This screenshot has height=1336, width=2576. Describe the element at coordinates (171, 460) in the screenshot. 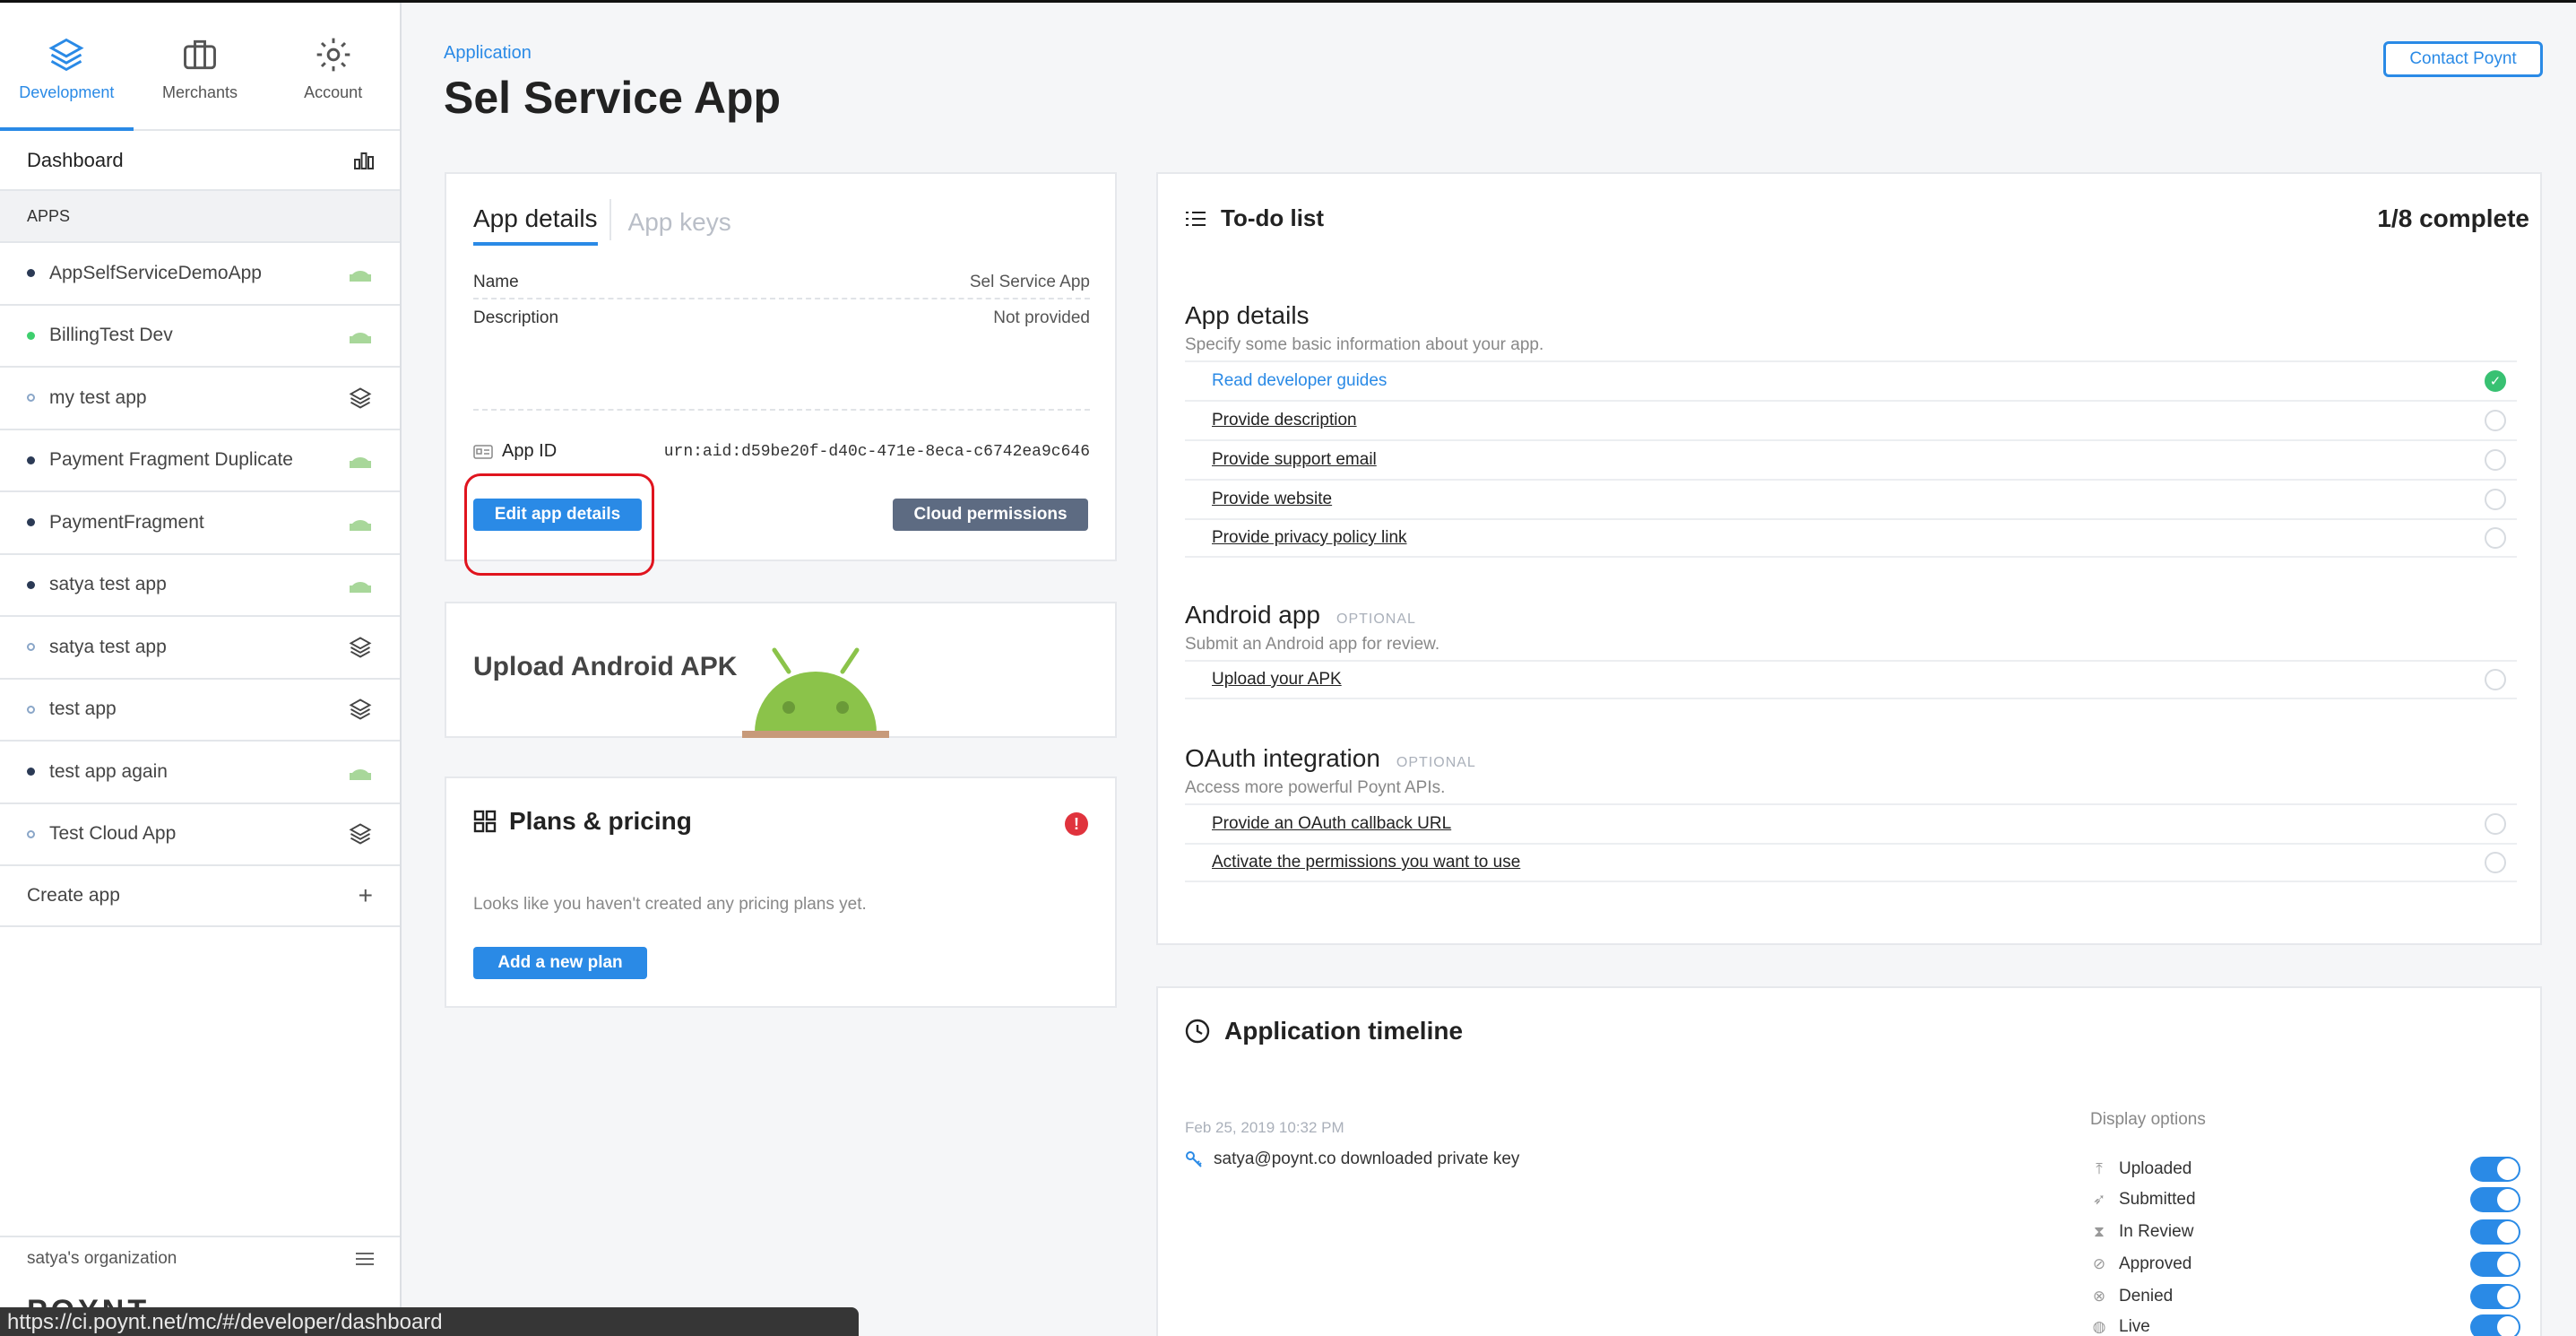

I see `app-name: Payment Fragment Duplicate` at that location.